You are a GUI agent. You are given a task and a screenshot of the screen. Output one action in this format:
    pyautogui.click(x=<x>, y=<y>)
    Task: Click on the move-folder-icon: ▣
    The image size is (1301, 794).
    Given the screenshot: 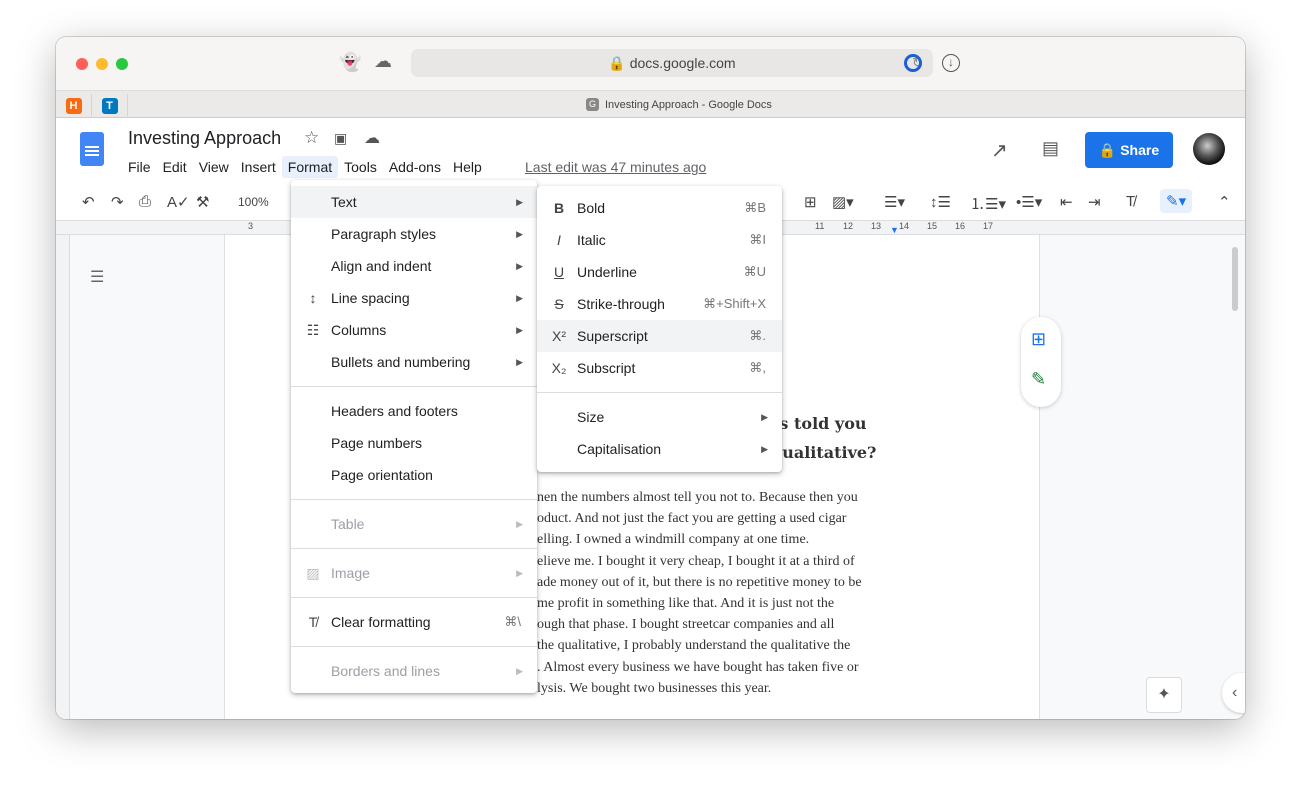 What is the action you would take?
    pyautogui.click(x=340, y=138)
    